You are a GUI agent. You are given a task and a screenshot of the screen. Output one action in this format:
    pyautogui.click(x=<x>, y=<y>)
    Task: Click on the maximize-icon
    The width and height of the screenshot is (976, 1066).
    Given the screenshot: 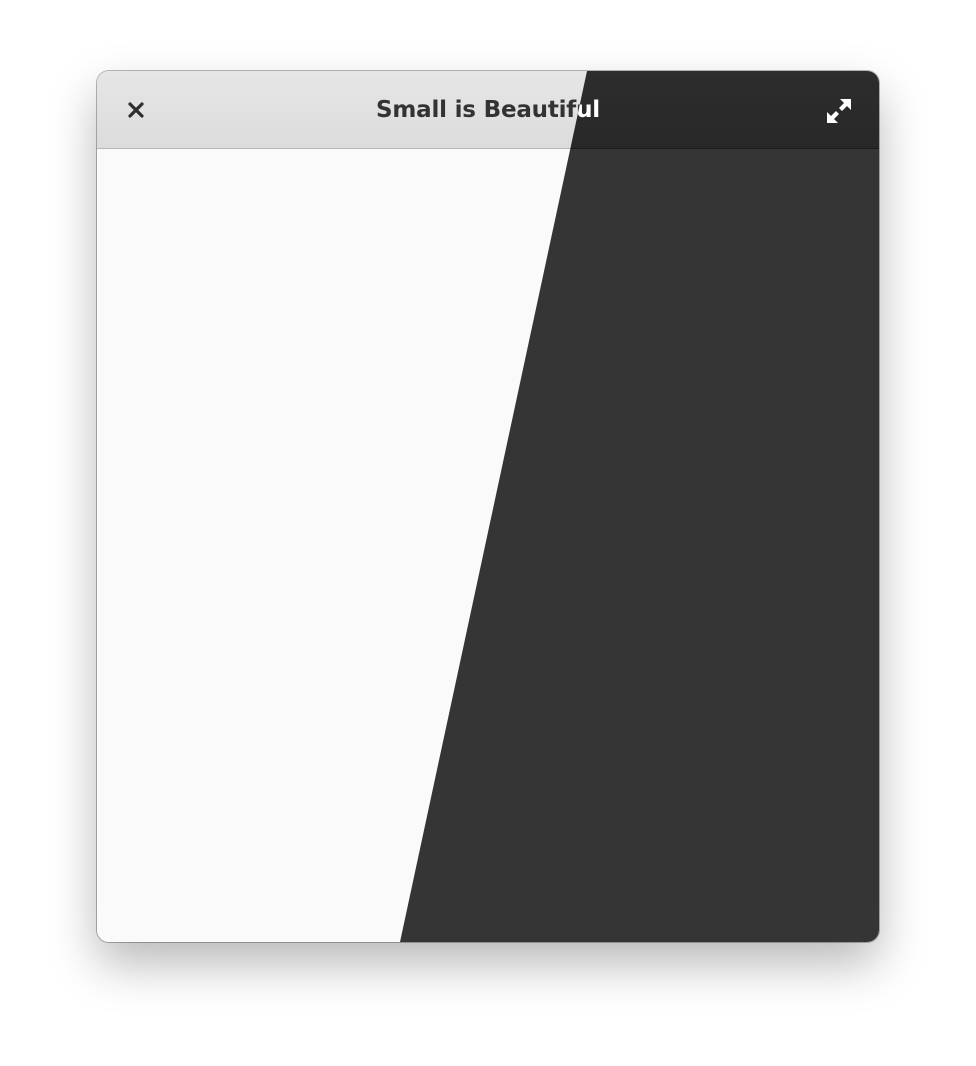 What is the action you would take?
    pyautogui.click(x=839, y=111)
    